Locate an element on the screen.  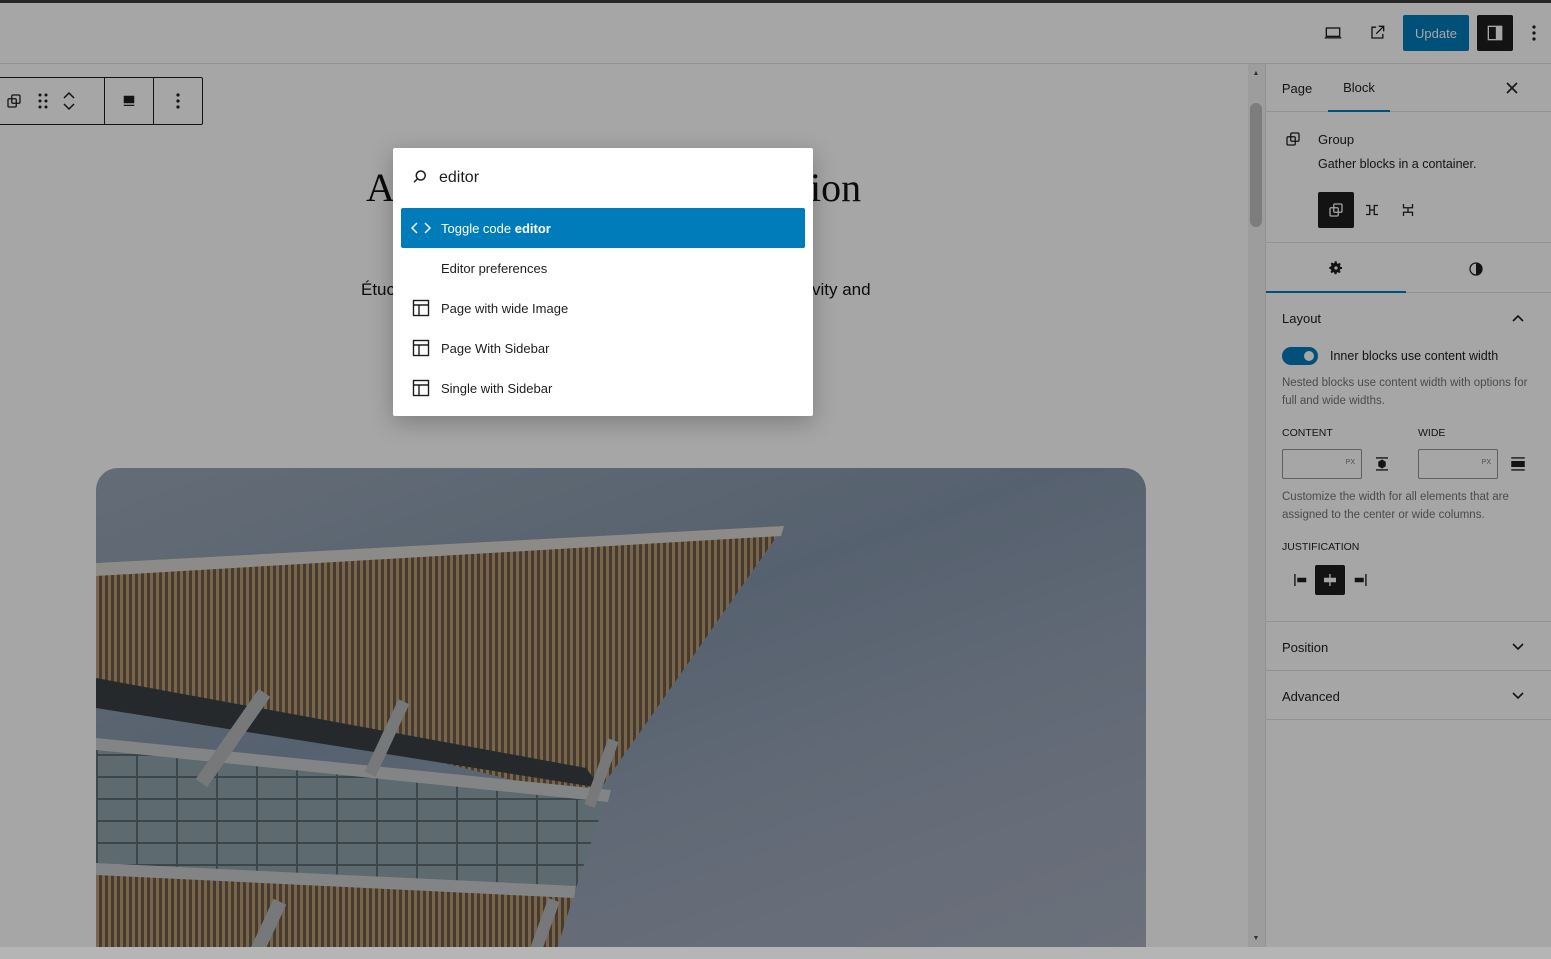
command-label: Toggle code editor is located at coordinates (496, 228).